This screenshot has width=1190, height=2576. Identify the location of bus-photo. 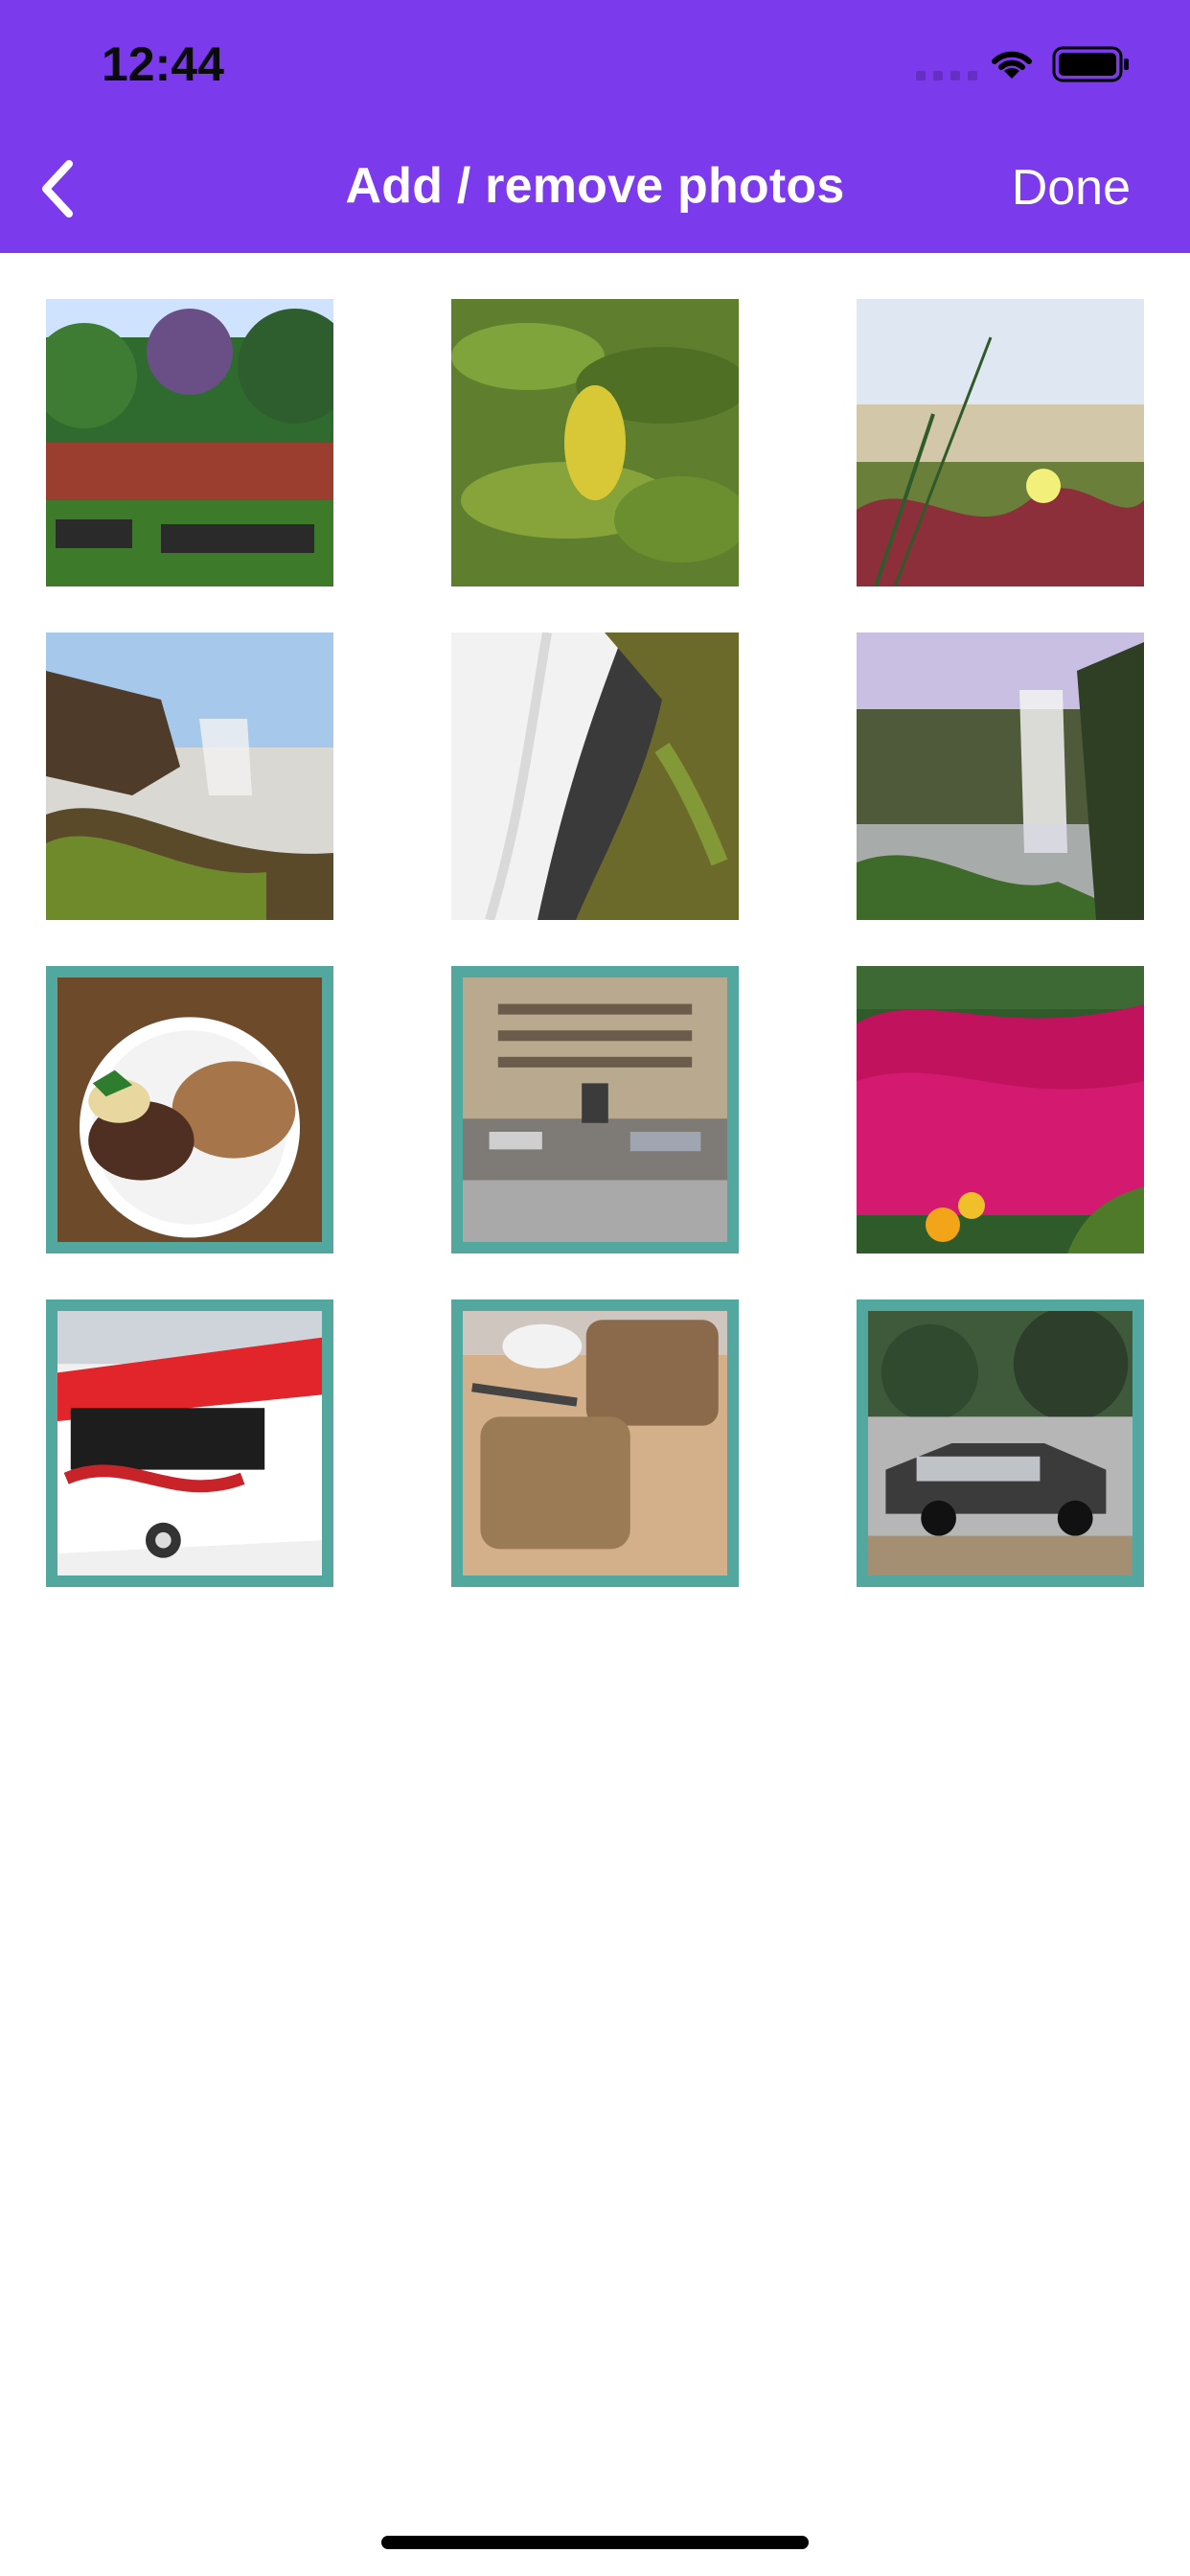
(190, 1443).